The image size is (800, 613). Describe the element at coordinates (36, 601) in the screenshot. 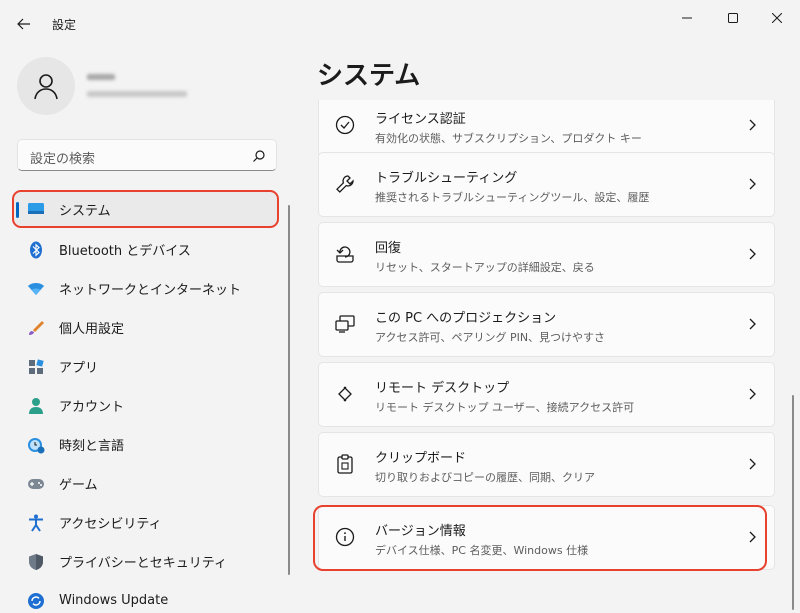

I see `windows-update-icon` at that location.